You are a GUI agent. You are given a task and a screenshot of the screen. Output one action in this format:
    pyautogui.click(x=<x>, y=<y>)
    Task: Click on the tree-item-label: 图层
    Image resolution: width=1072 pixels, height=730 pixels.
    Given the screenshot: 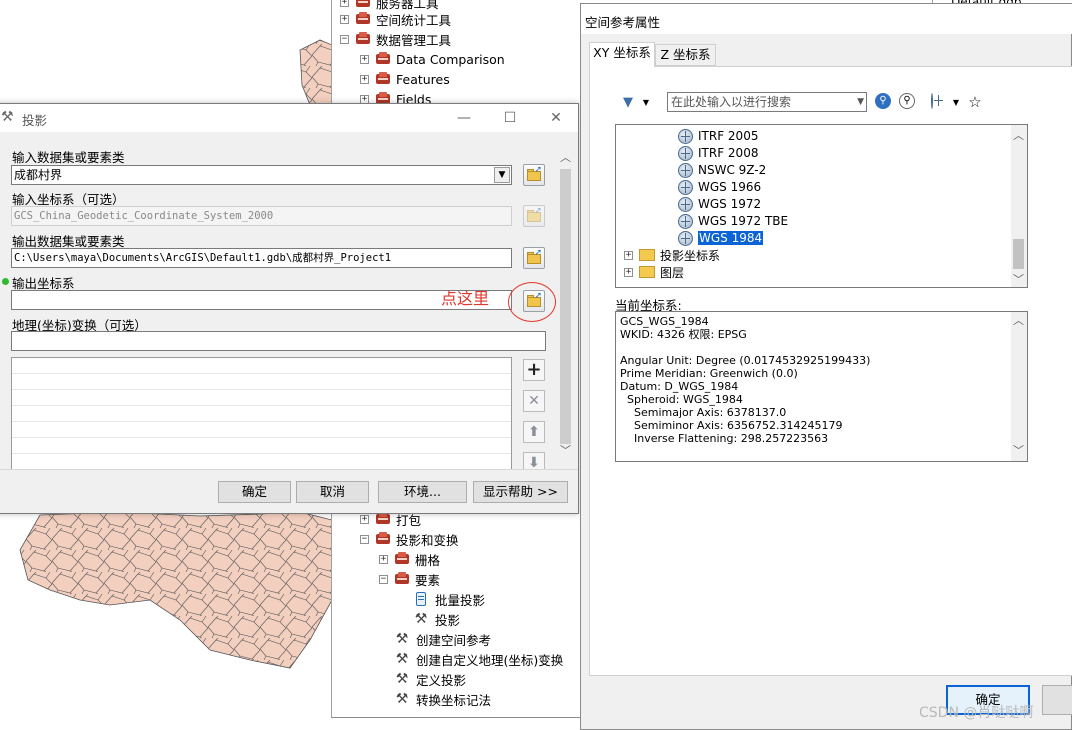 What is the action you would take?
    pyautogui.click(x=672, y=272)
    